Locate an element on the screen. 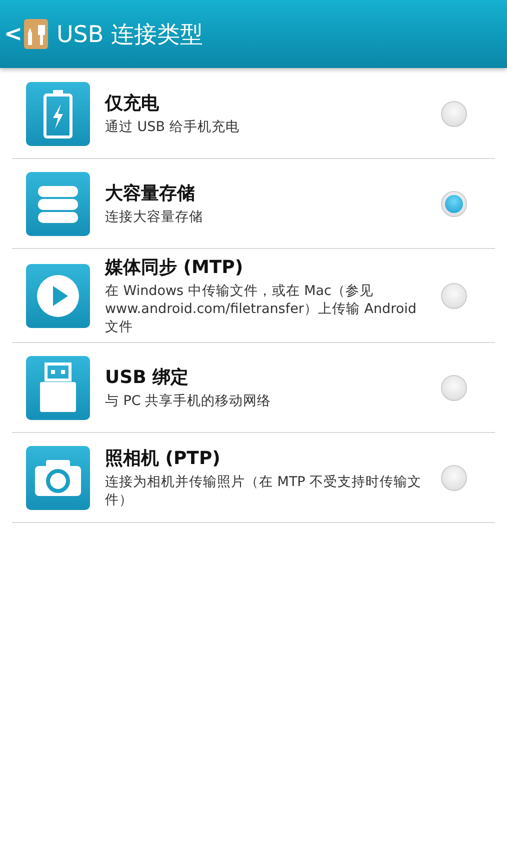 The image size is (507, 864). database-icon is located at coordinates (58, 204).